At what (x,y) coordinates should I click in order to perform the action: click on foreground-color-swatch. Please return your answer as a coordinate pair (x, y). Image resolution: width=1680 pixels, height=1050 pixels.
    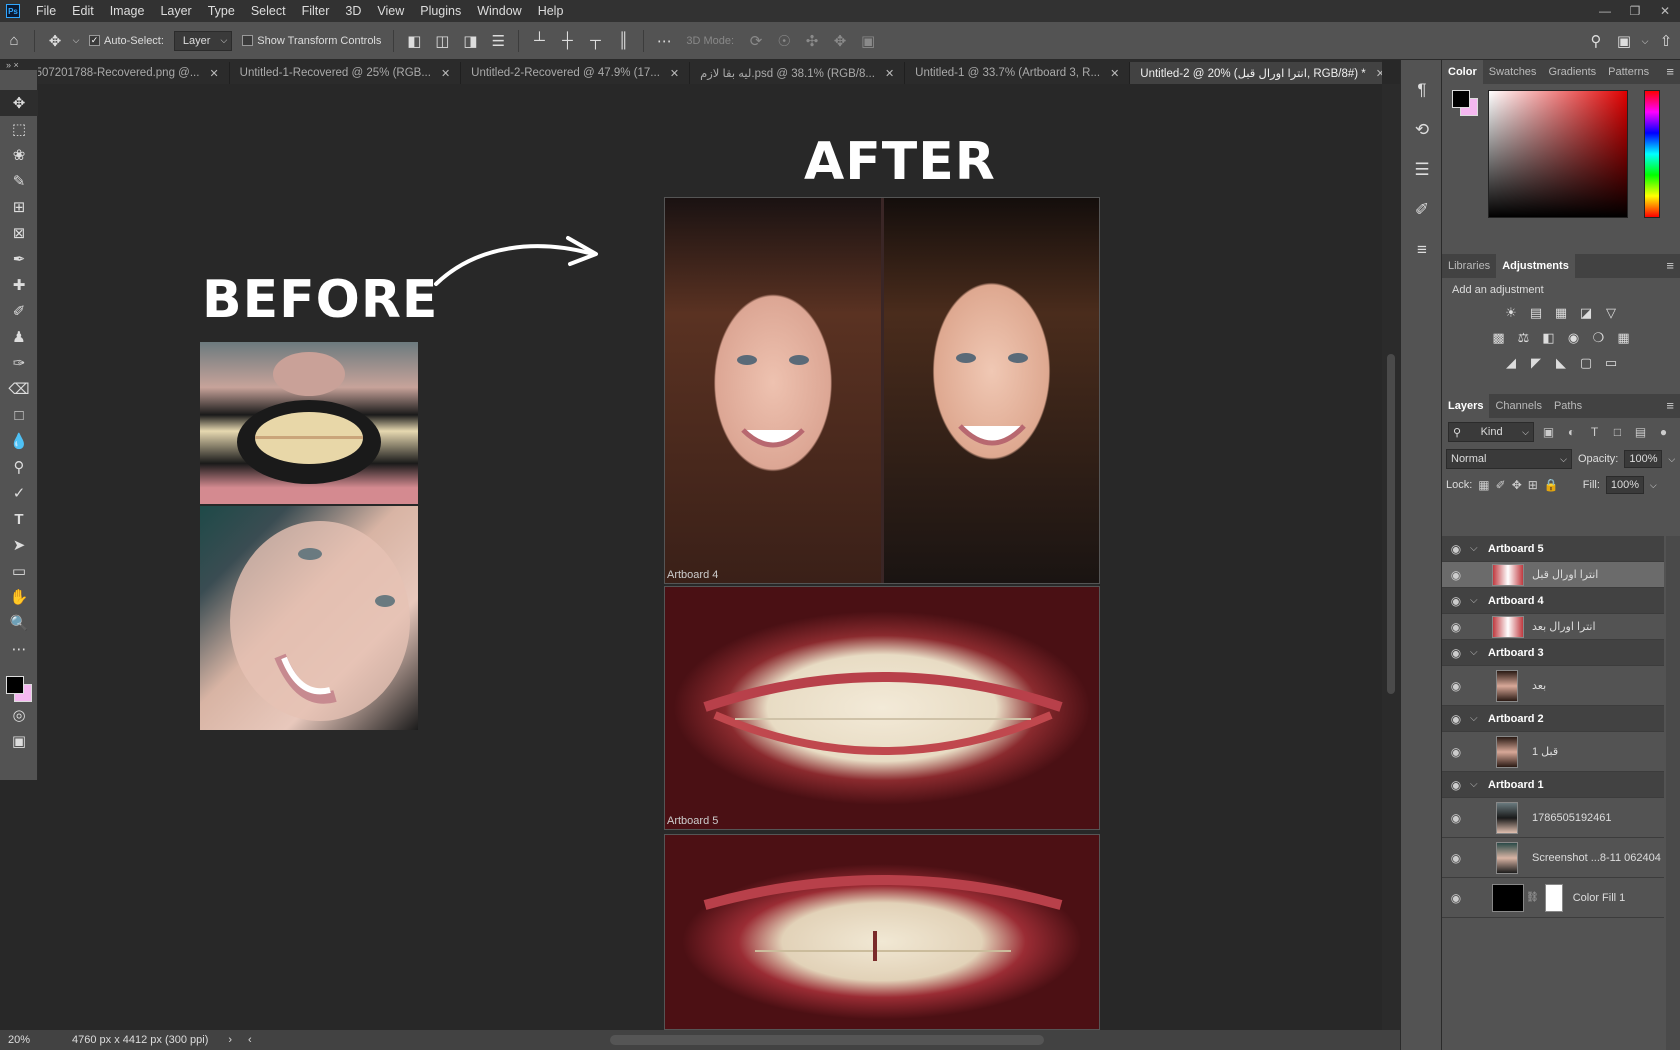
    Looking at the image, I should click on (1461, 99).